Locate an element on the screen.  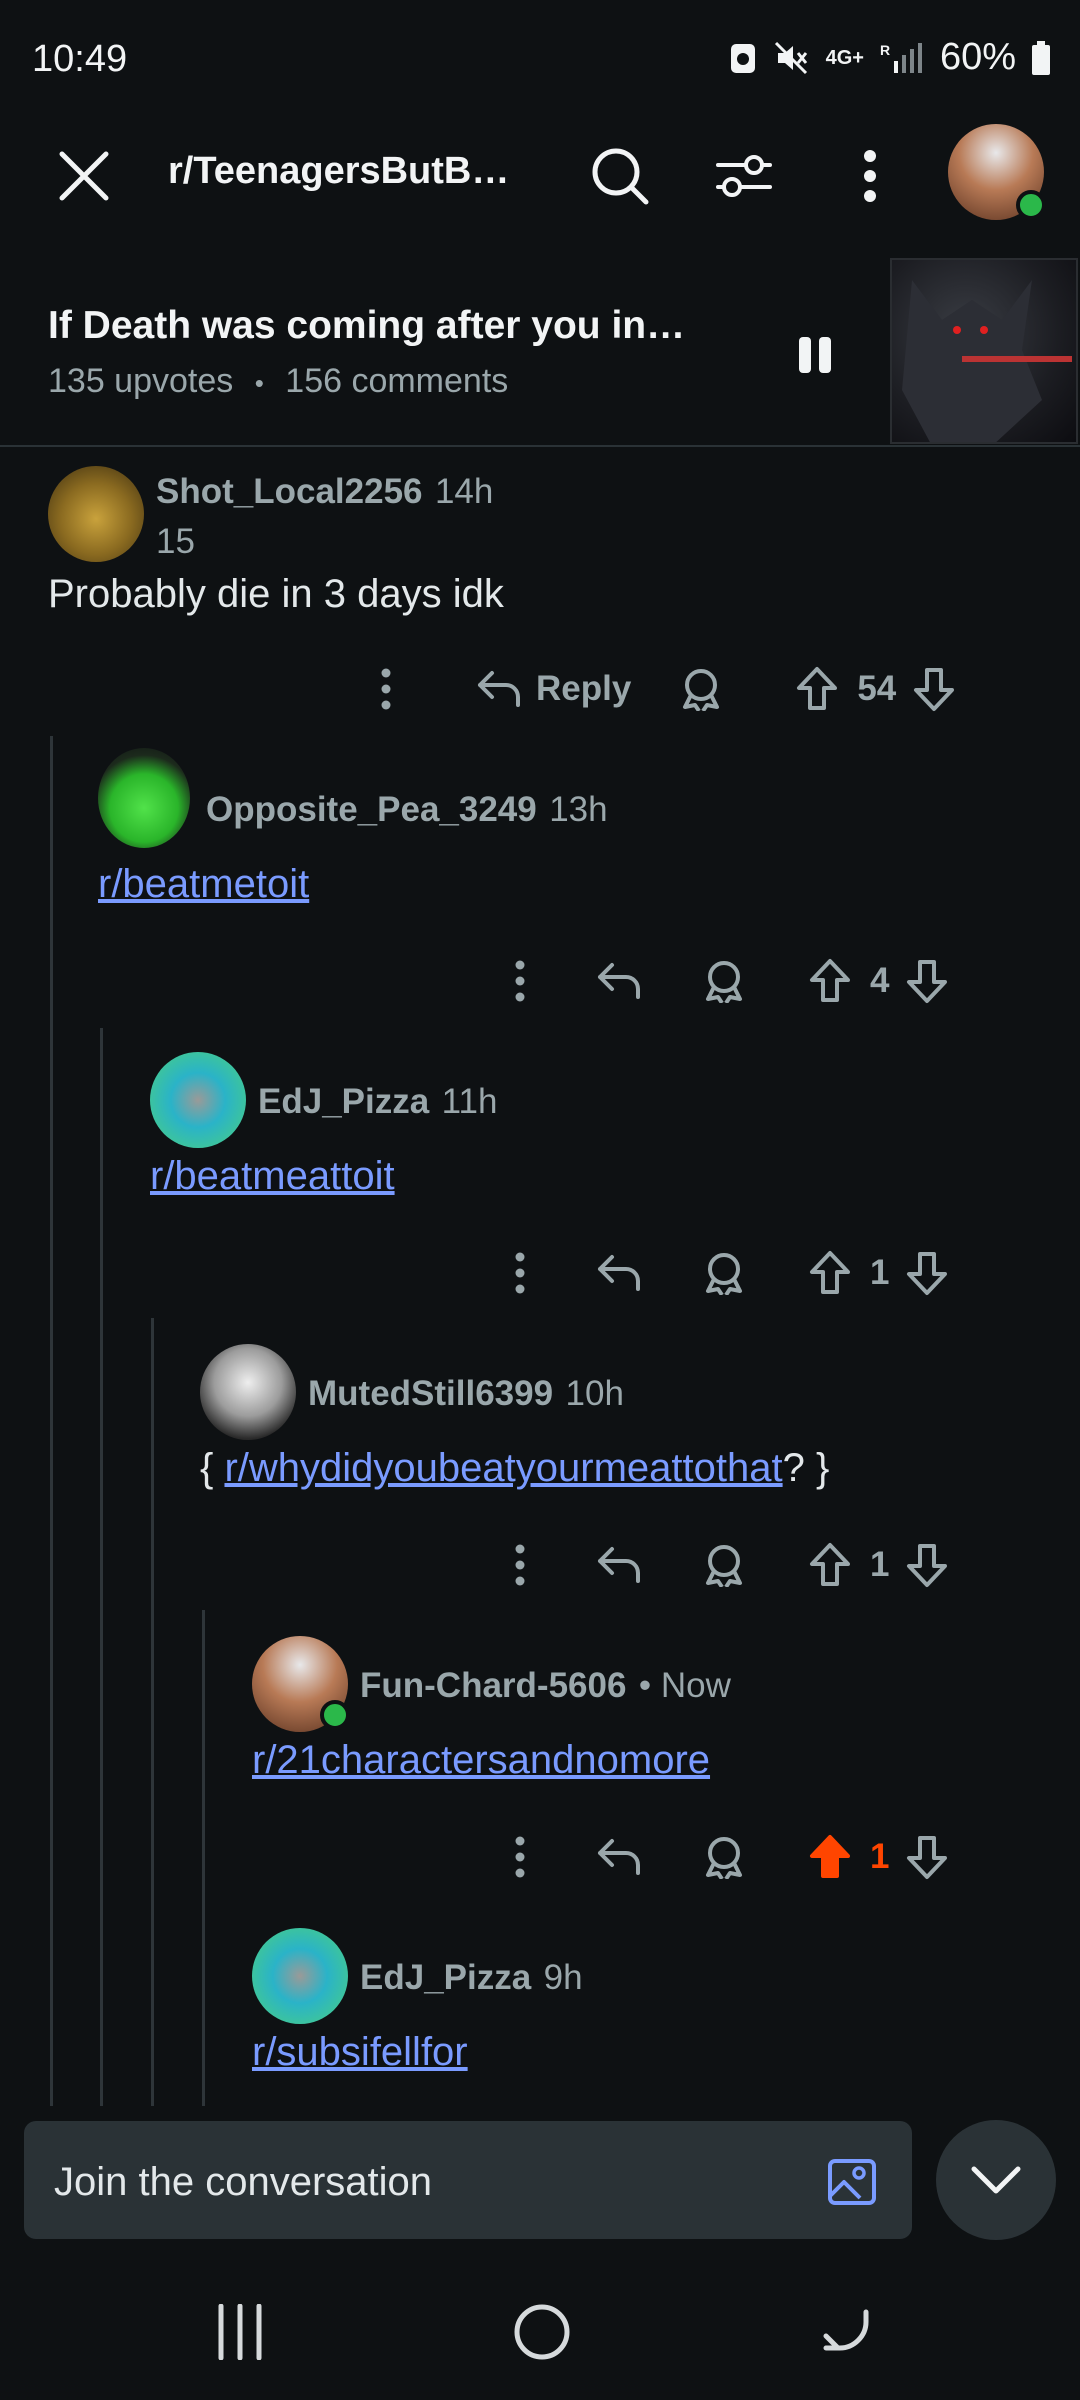
back-button is located at coordinates (846, 2332).